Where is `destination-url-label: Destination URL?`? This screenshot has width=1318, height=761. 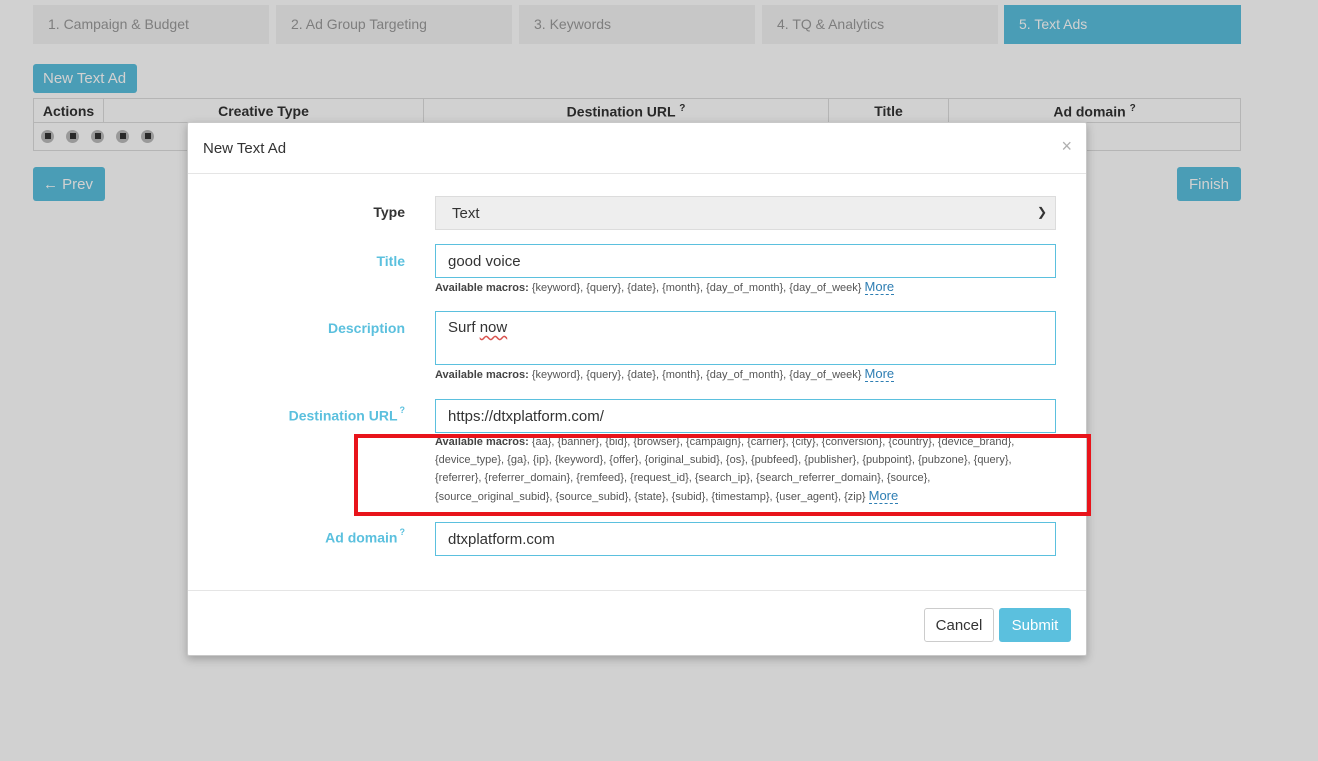 destination-url-label: Destination URL? is located at coordinates (347, 414).